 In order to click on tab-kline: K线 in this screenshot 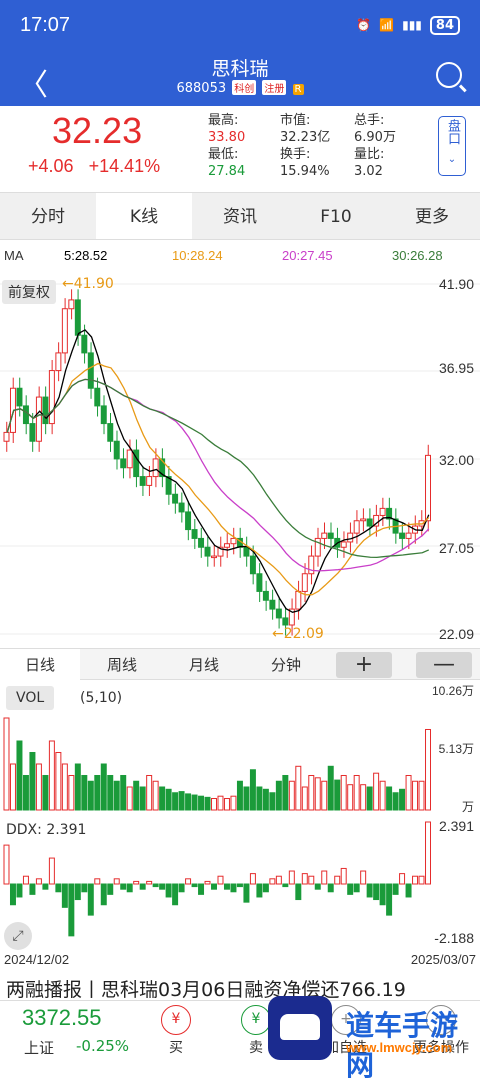, I will do `click(144, 216)`.